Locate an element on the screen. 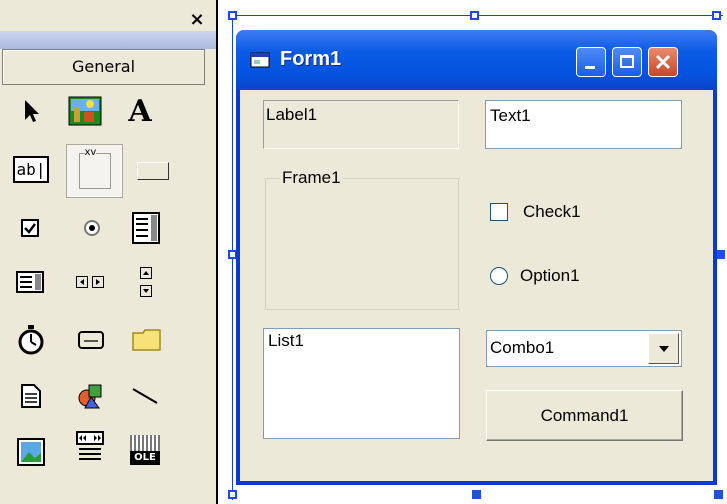  resize-handle-top-middle is located at coordinates (474, 15).